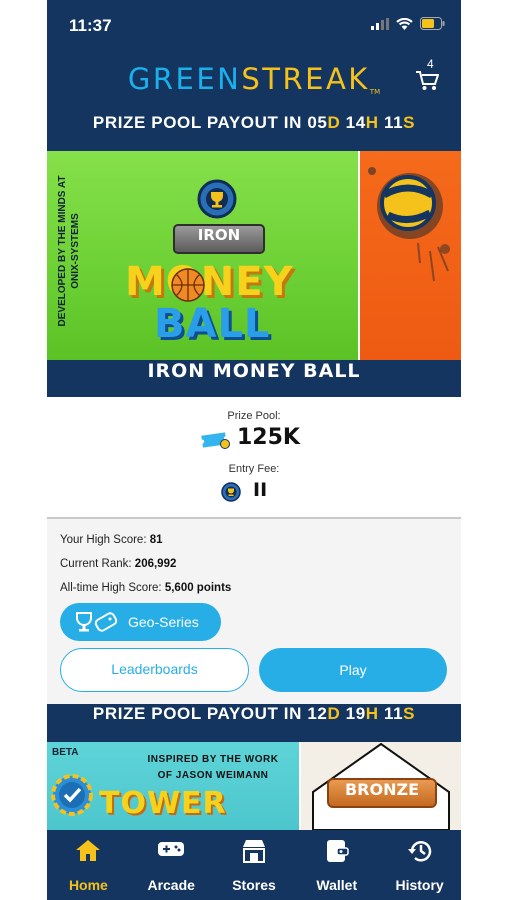 The height and width of the screenshot is (900, 507). What do you see at coordinates (375, 92) in the screenshot?
I see `logo-trademark: TM` at bounding box center [375, 92].